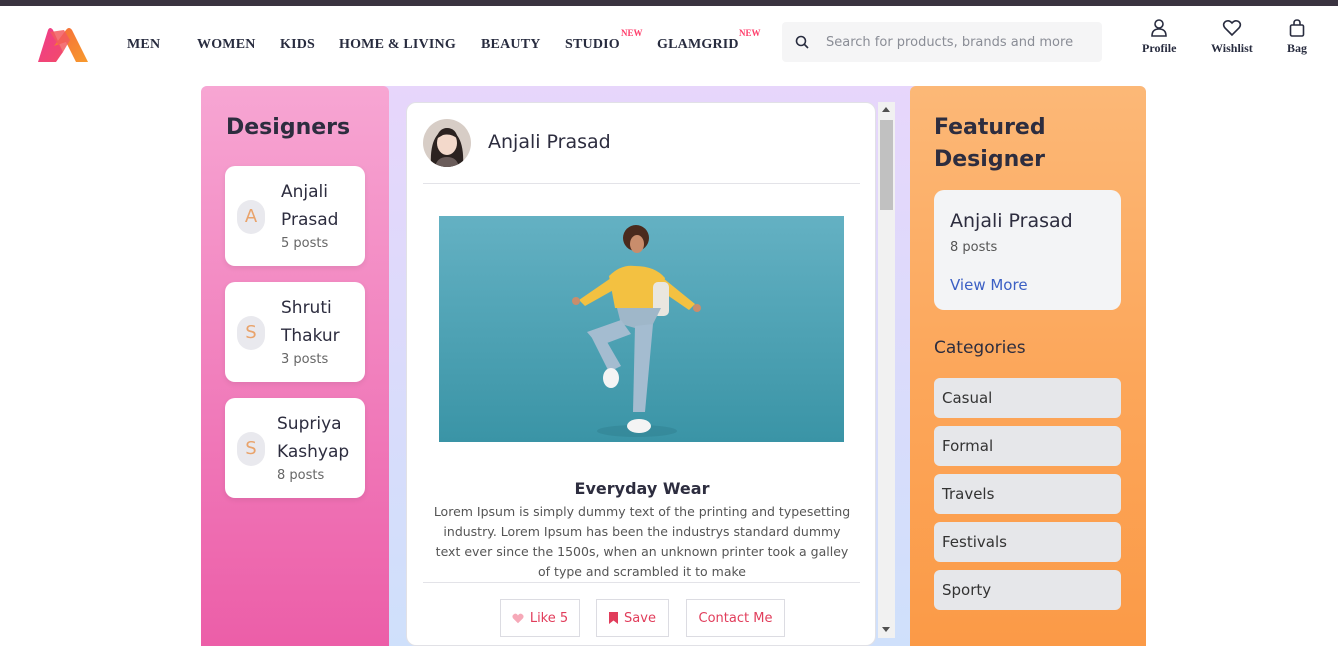  Describe the element at coordinates (1159, 48) in the screenshot. I see `profile-label: Profile` at that location.